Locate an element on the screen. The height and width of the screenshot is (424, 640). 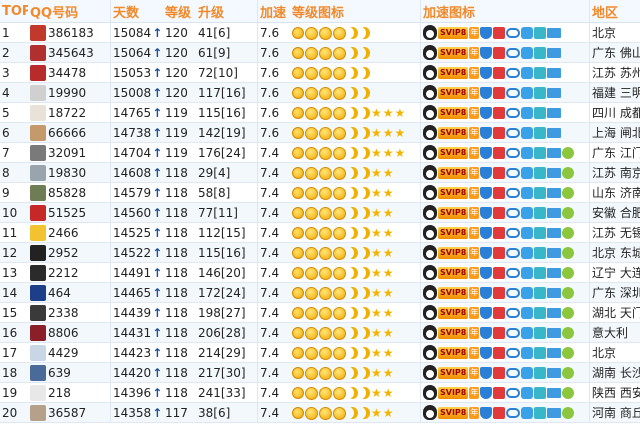
qq-cell: 19830 is located at coordinates (69, 172).